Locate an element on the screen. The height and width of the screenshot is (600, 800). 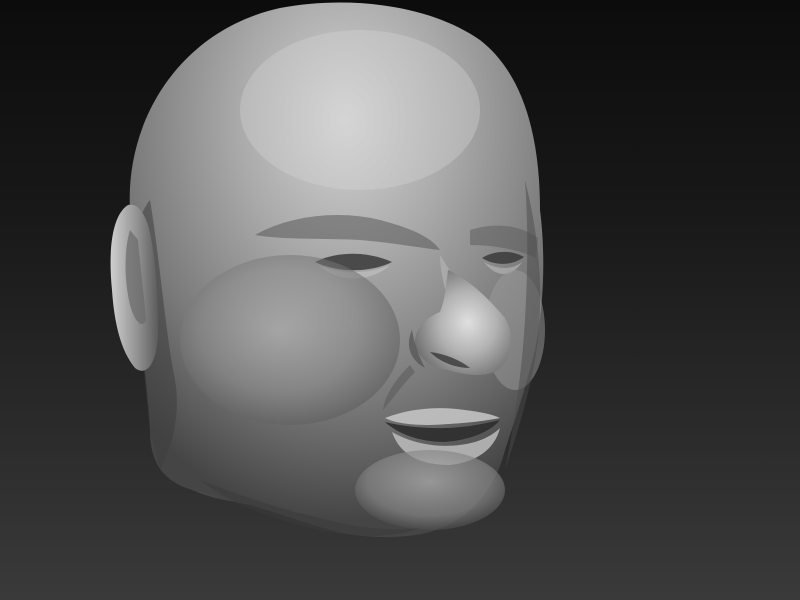
chin is located at coordinates (430, 490).